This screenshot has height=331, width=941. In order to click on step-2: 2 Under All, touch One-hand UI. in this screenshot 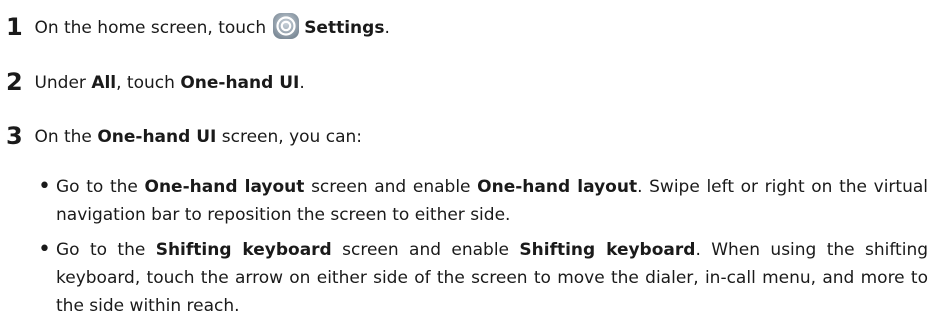, I will do `click(155, 82)`.